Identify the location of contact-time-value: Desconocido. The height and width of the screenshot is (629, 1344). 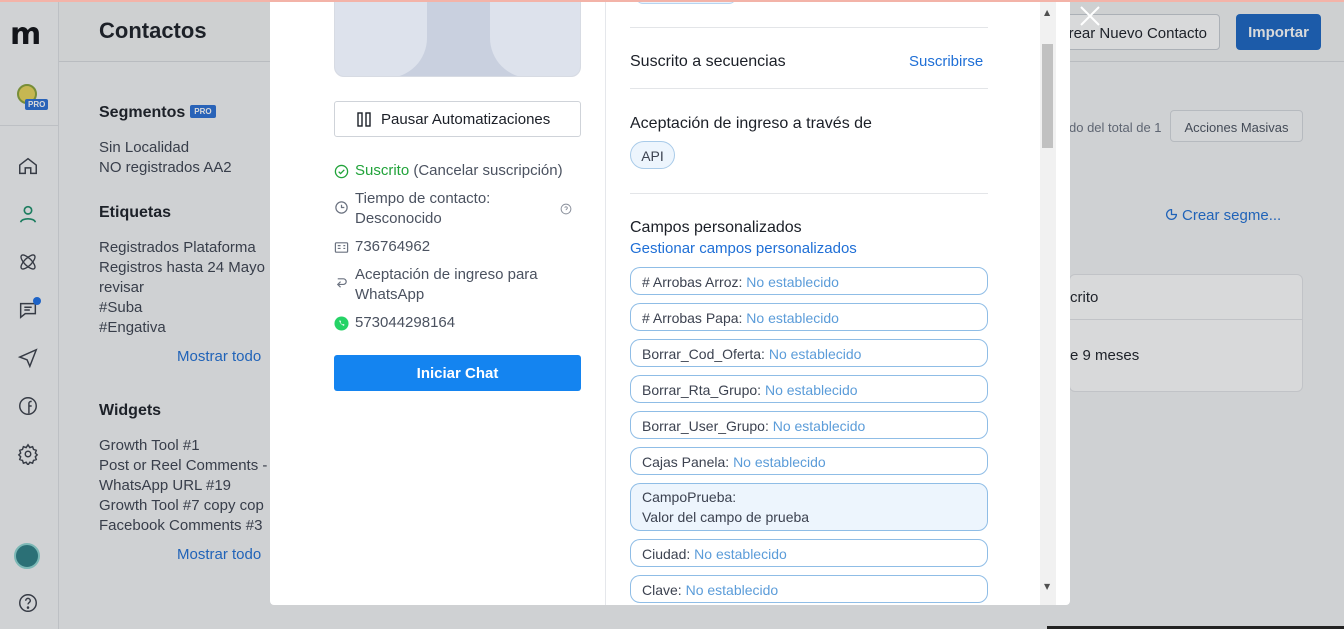
(398, 218).